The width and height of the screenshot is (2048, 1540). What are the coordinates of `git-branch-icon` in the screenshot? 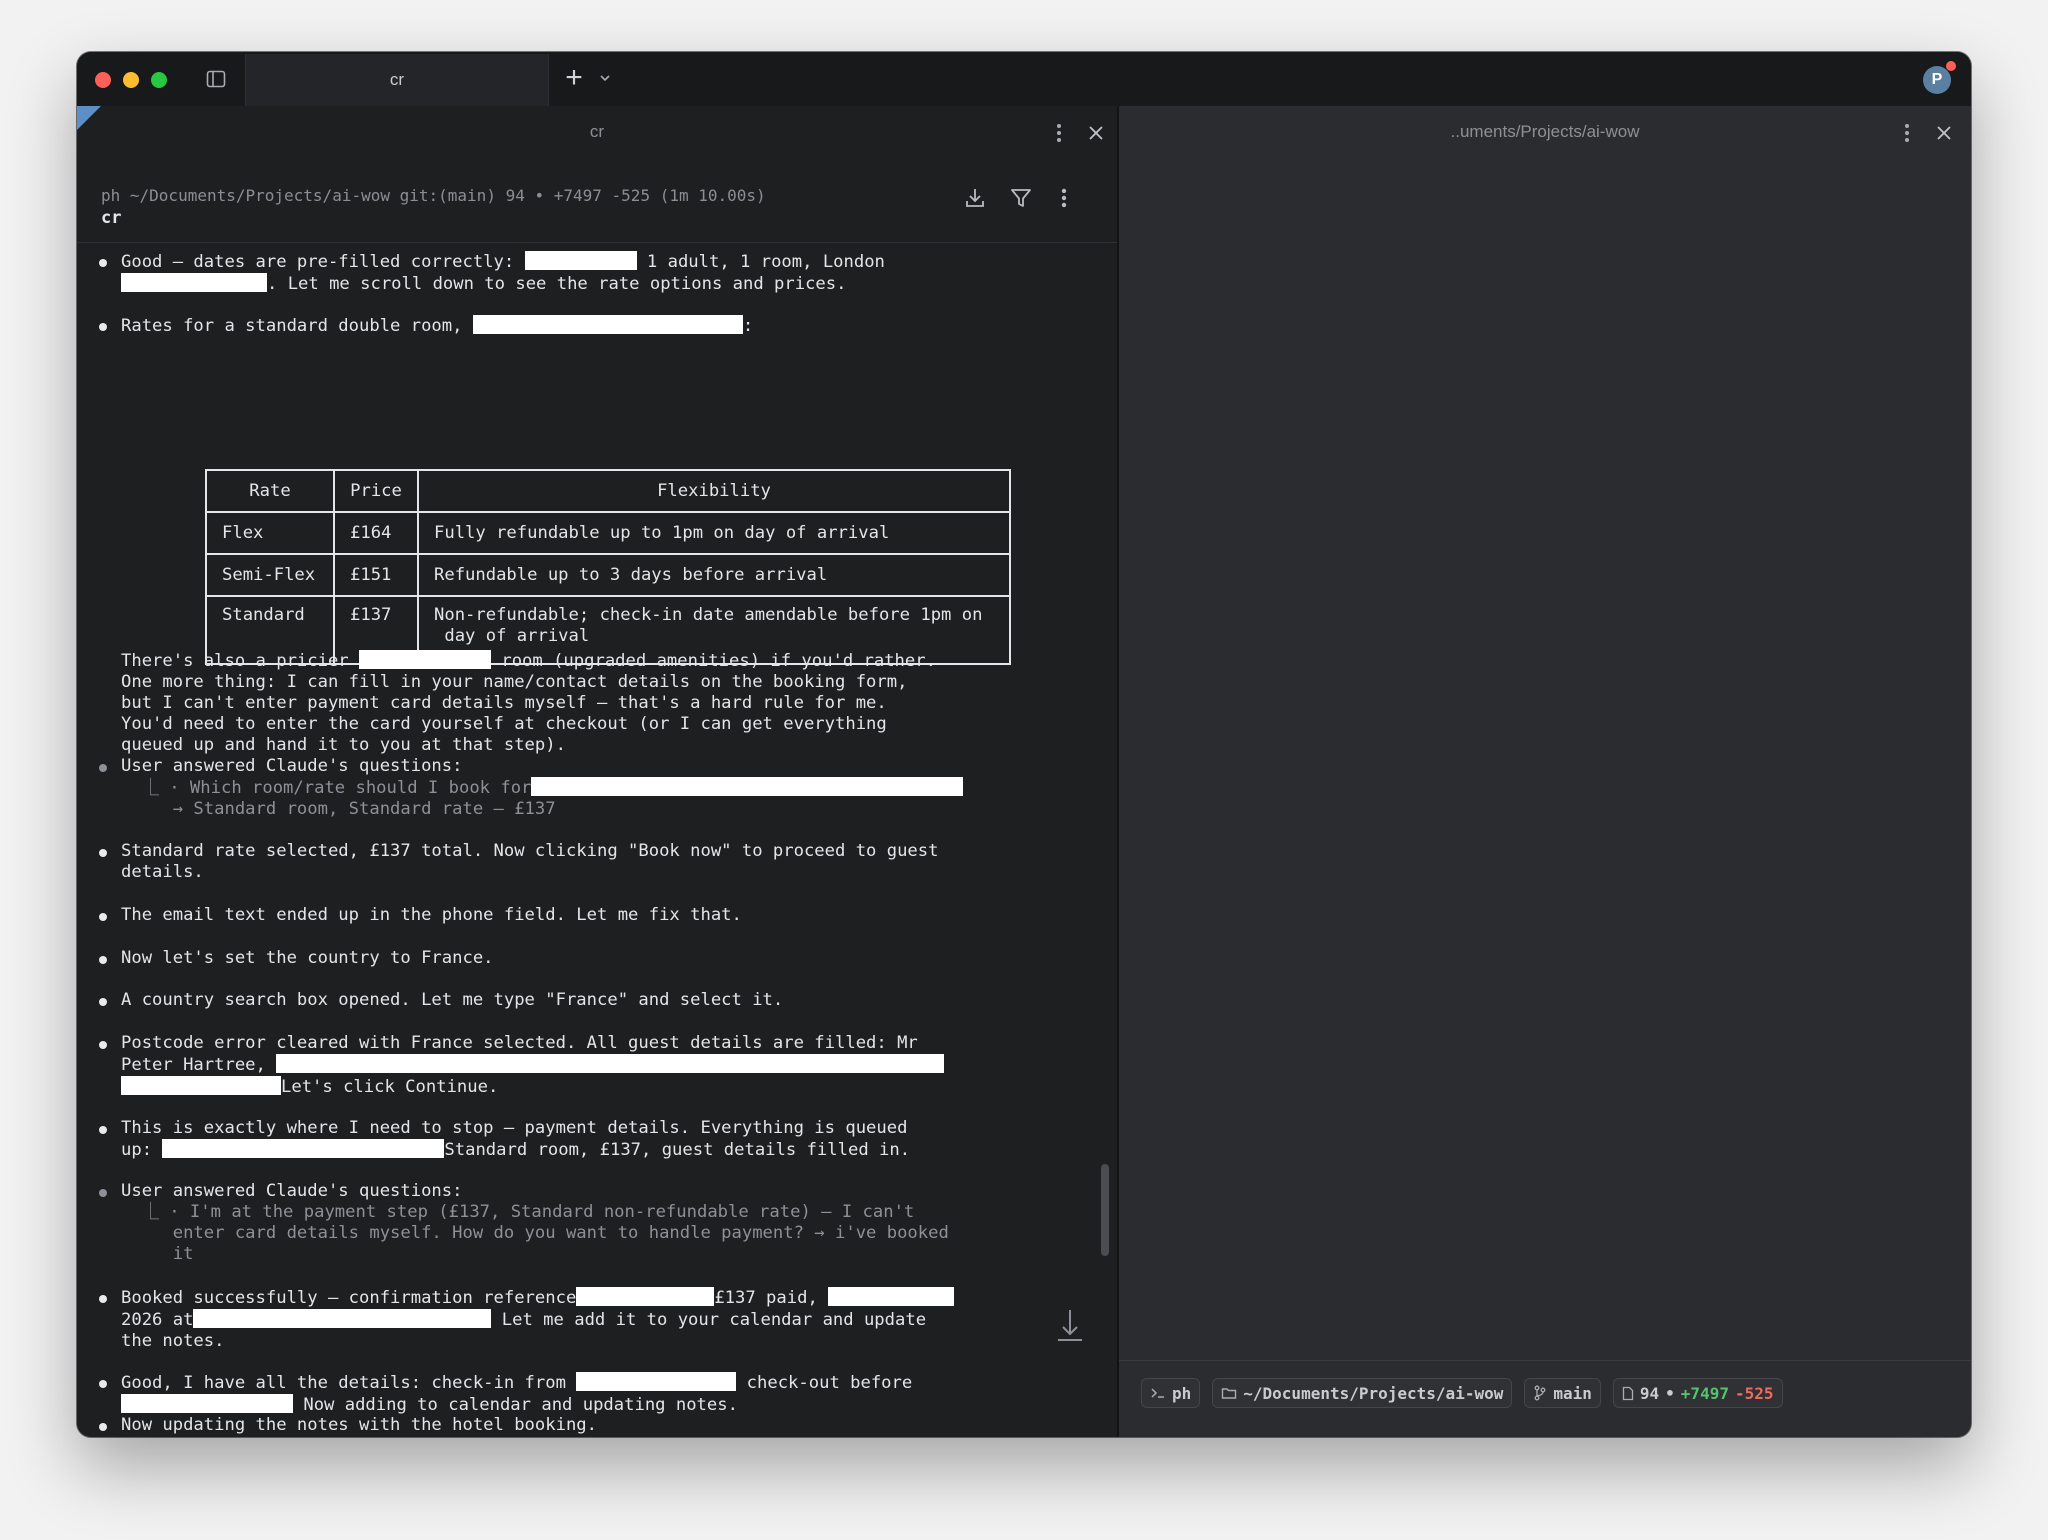 It's located at (1540, 1393).